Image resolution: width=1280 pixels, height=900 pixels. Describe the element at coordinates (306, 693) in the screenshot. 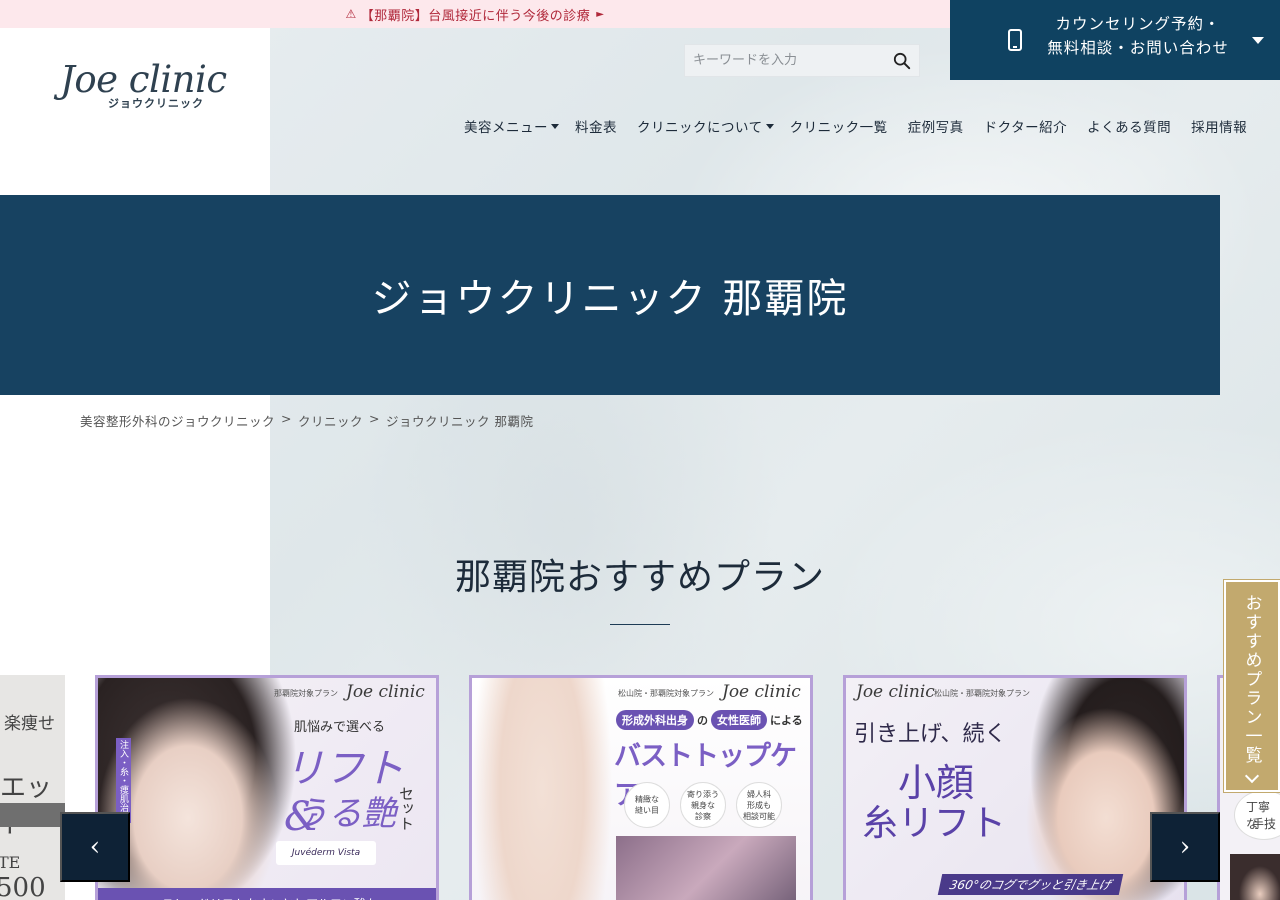

I see `card-plan-label: 那覇院対象プラン` at that location.